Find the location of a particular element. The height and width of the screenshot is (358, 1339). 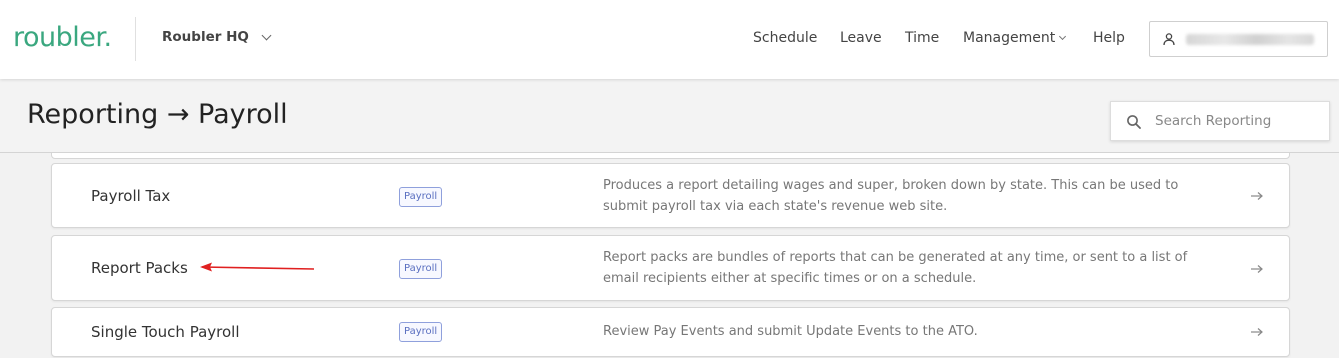

red-arrow-annotation is located at coordinates (257, 267).